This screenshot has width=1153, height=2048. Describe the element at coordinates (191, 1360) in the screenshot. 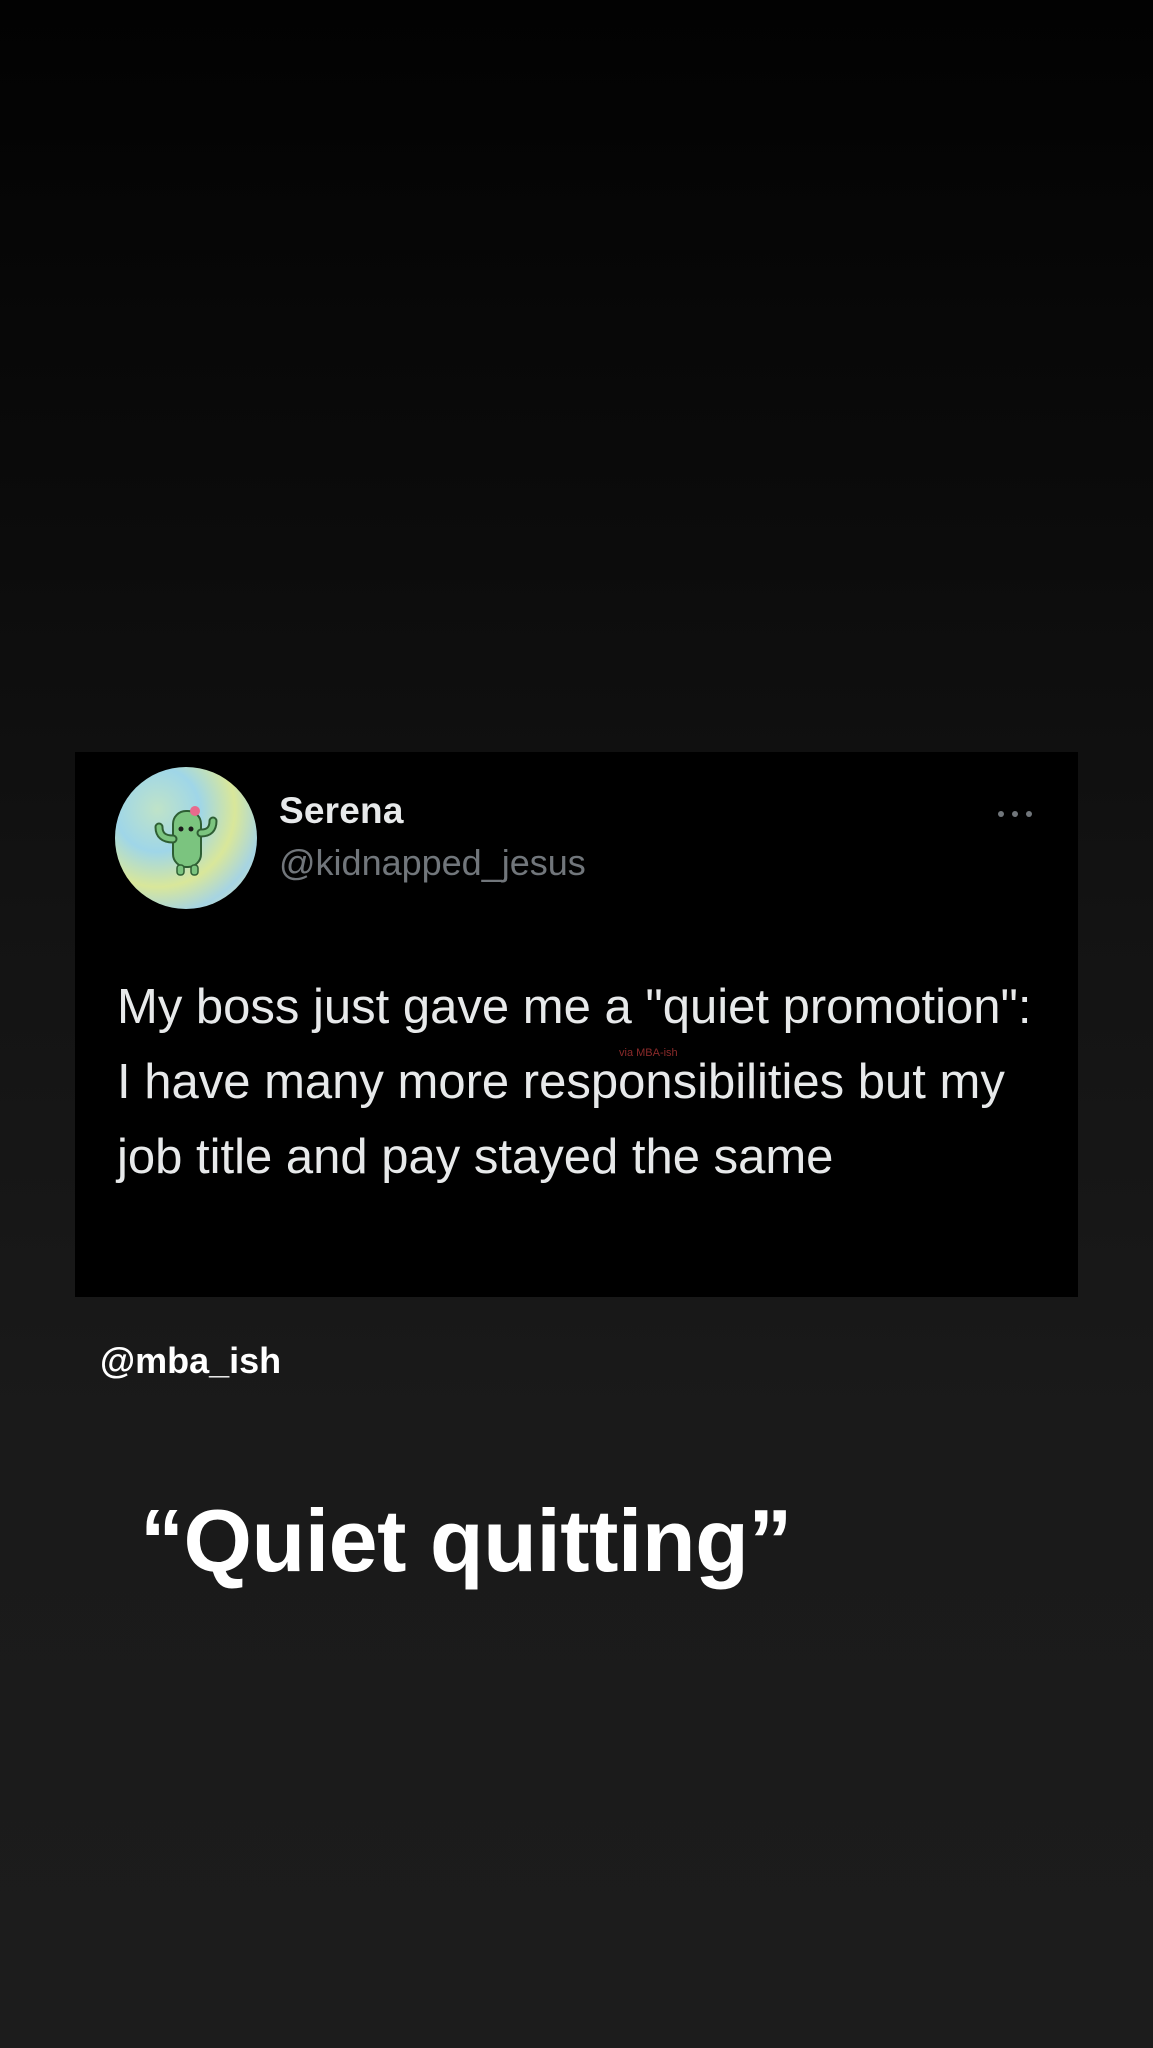

I see `credit-handle: @mba_ish` at that location.